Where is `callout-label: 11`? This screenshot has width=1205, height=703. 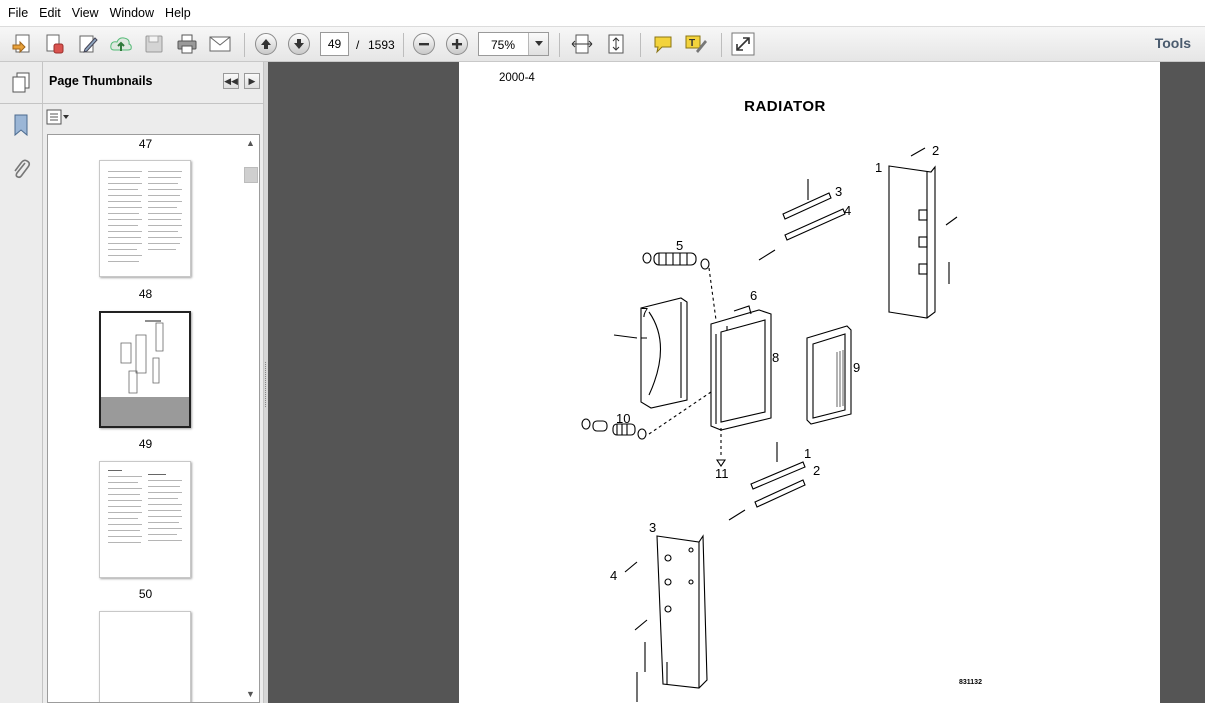 callout-label: 11 is located at coordinates (722, 473).